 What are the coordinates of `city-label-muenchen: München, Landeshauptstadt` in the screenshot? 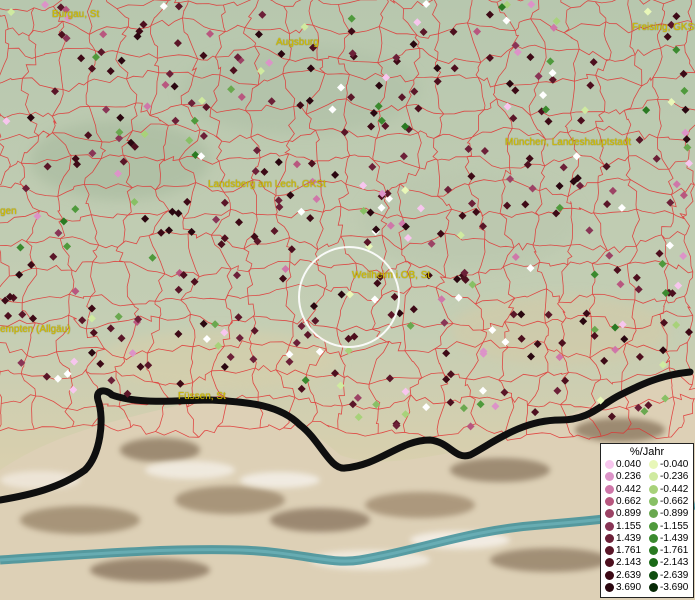 It's located at (568, 142).